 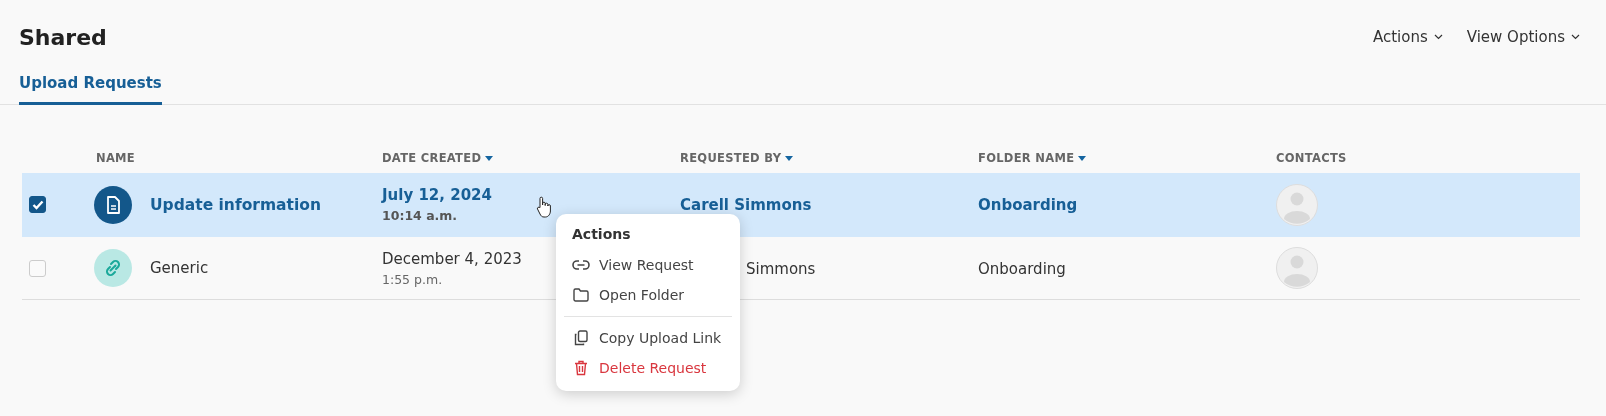 What do you see at coordinates (90, 87) in the screenshot?
I see `tab: Upload Requests` at bounding box center [90, 87].